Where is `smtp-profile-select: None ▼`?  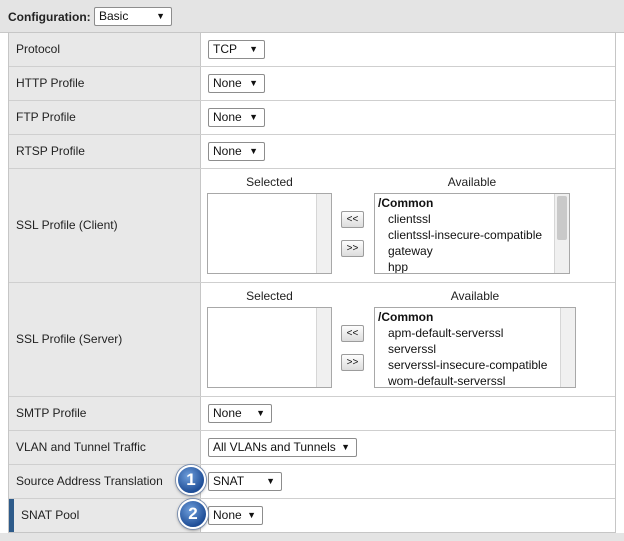 smtp-profile-select: None ▼ is located at coordinates (240, 413).